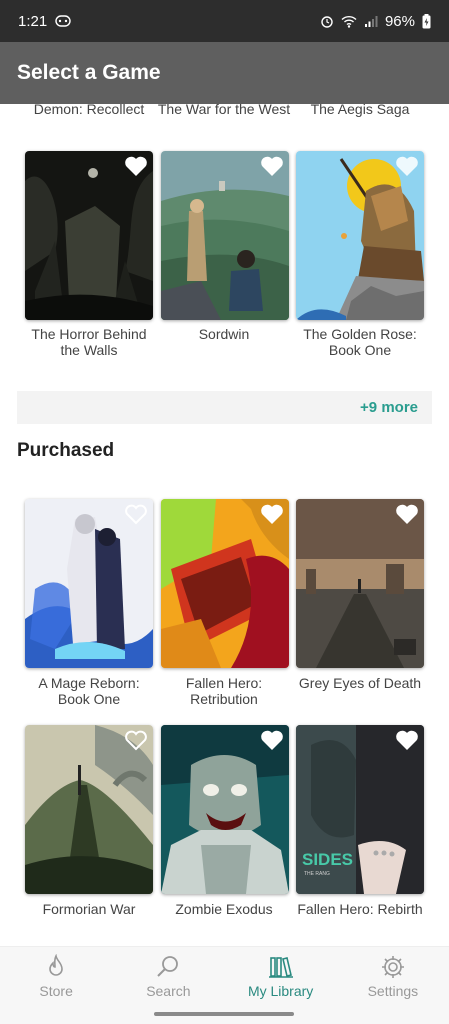 The image size is (449, 1024). I want to click on game-cover-grey-eyes-of-death, so click(360, 583).